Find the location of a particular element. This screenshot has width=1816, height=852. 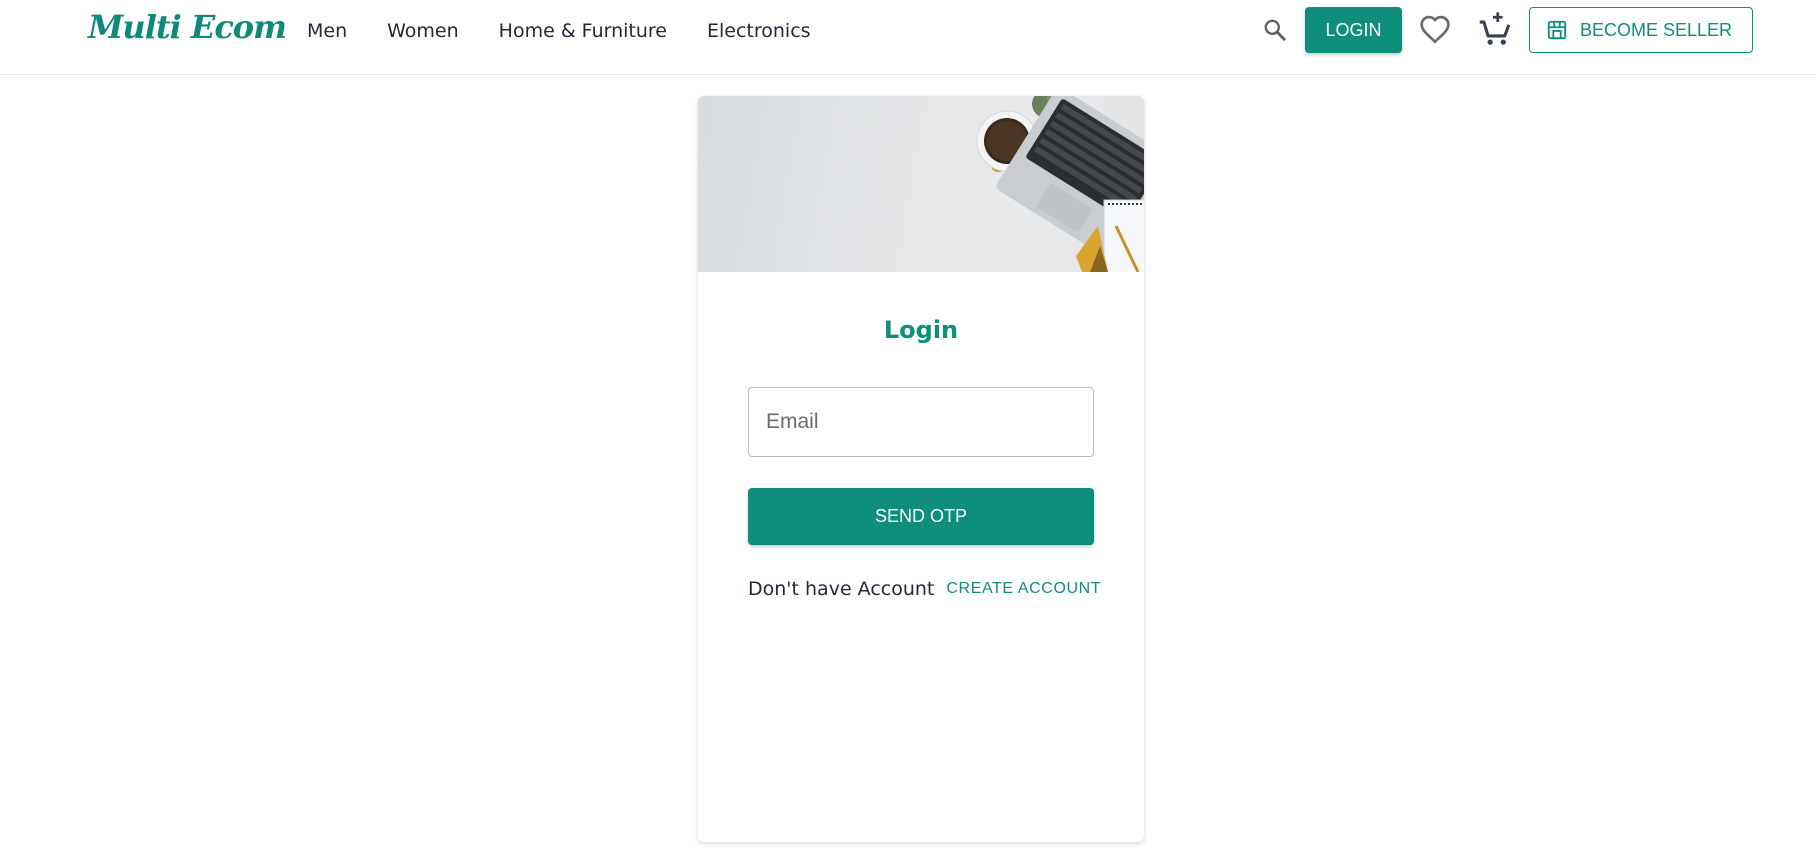

nav-link-home-furniture: Home & Furniture is located at coordinates (583, 31).